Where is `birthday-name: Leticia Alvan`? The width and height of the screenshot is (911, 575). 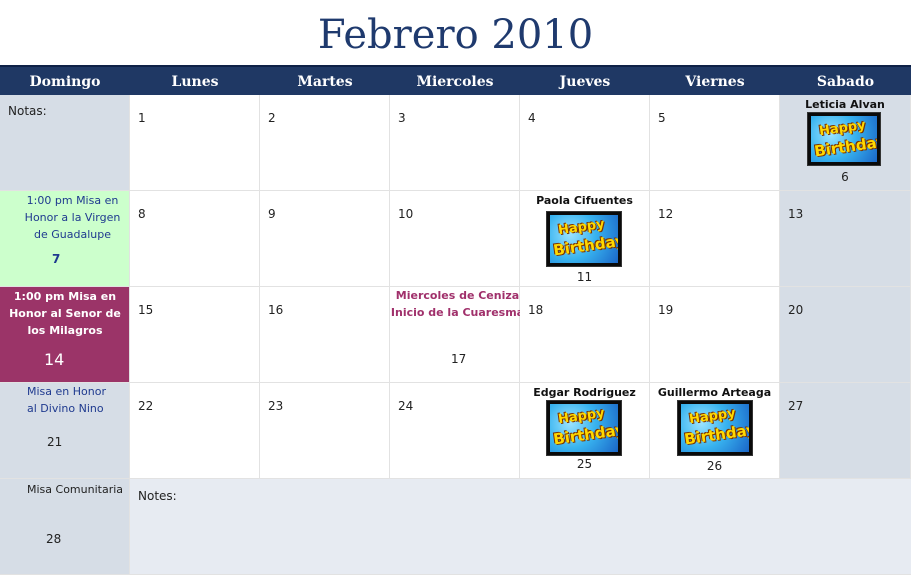 birthday-name: Leticia Alvan is located at coordinates (845, 104).